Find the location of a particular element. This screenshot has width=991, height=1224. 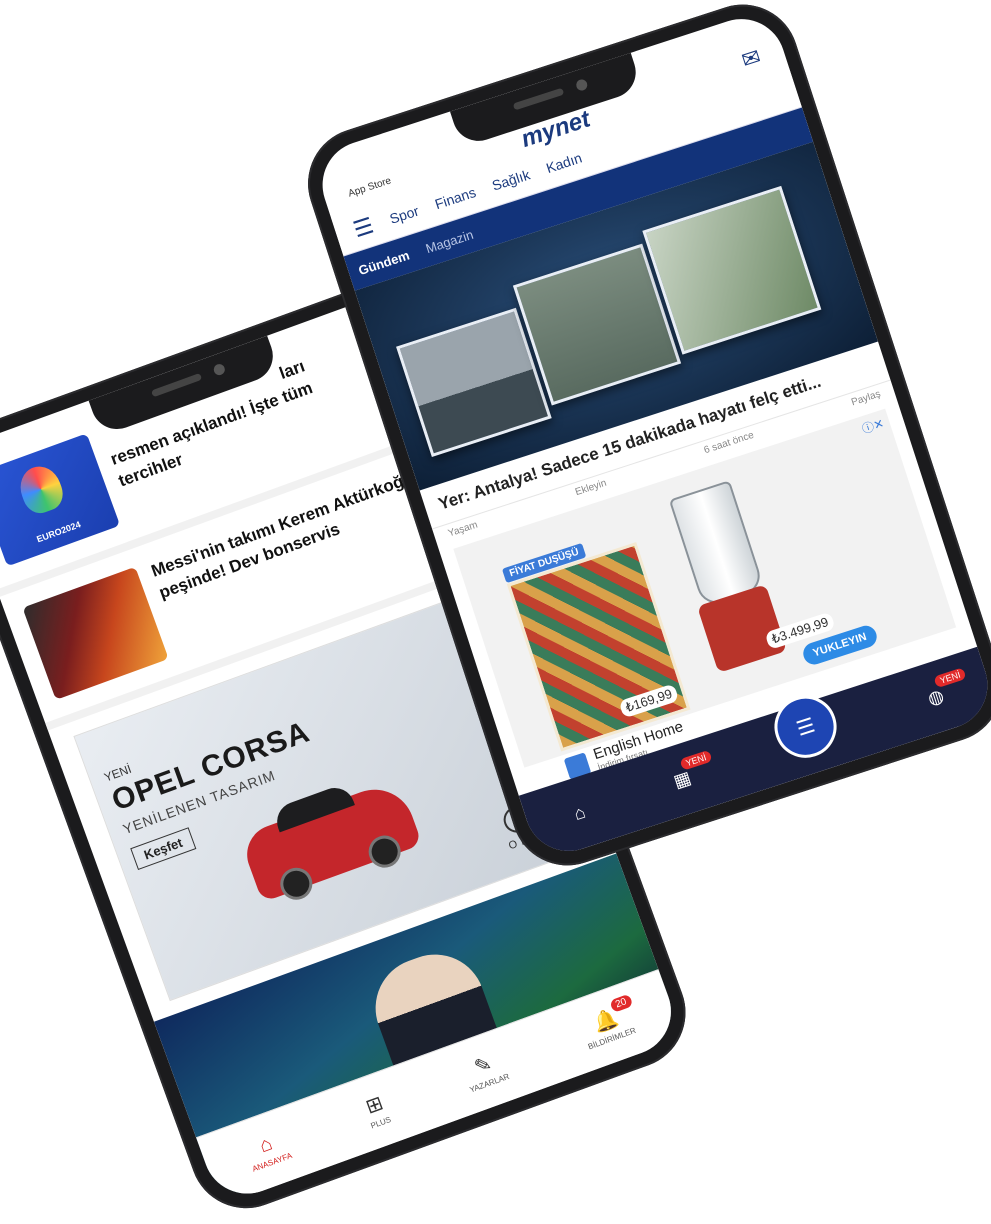

tab-magazin: Magazin is located at coordinates (449, 240).